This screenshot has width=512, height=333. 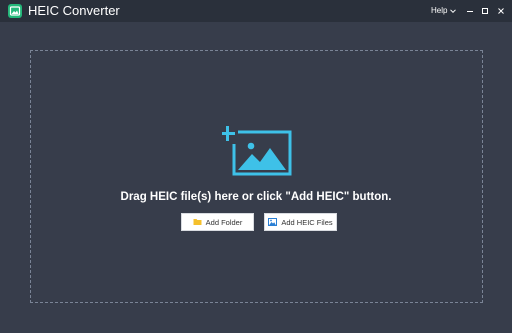 I want to click on chevron-down-icon, so click(x=453, y=11).